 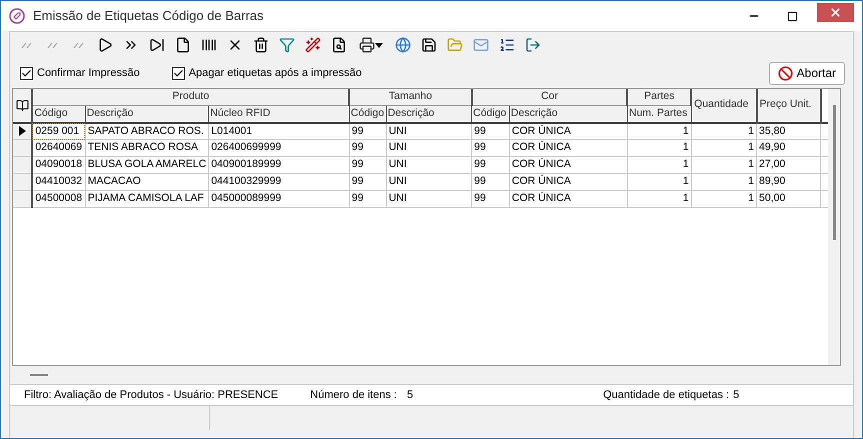 What do you see at coordinates (420, 182) in the screenshot?
I see `table-row: 04410032 MACACAO 044100329999 99 UNI 99 COR ÚNICA 1 1 89,90` at bounding box center [420, 182].